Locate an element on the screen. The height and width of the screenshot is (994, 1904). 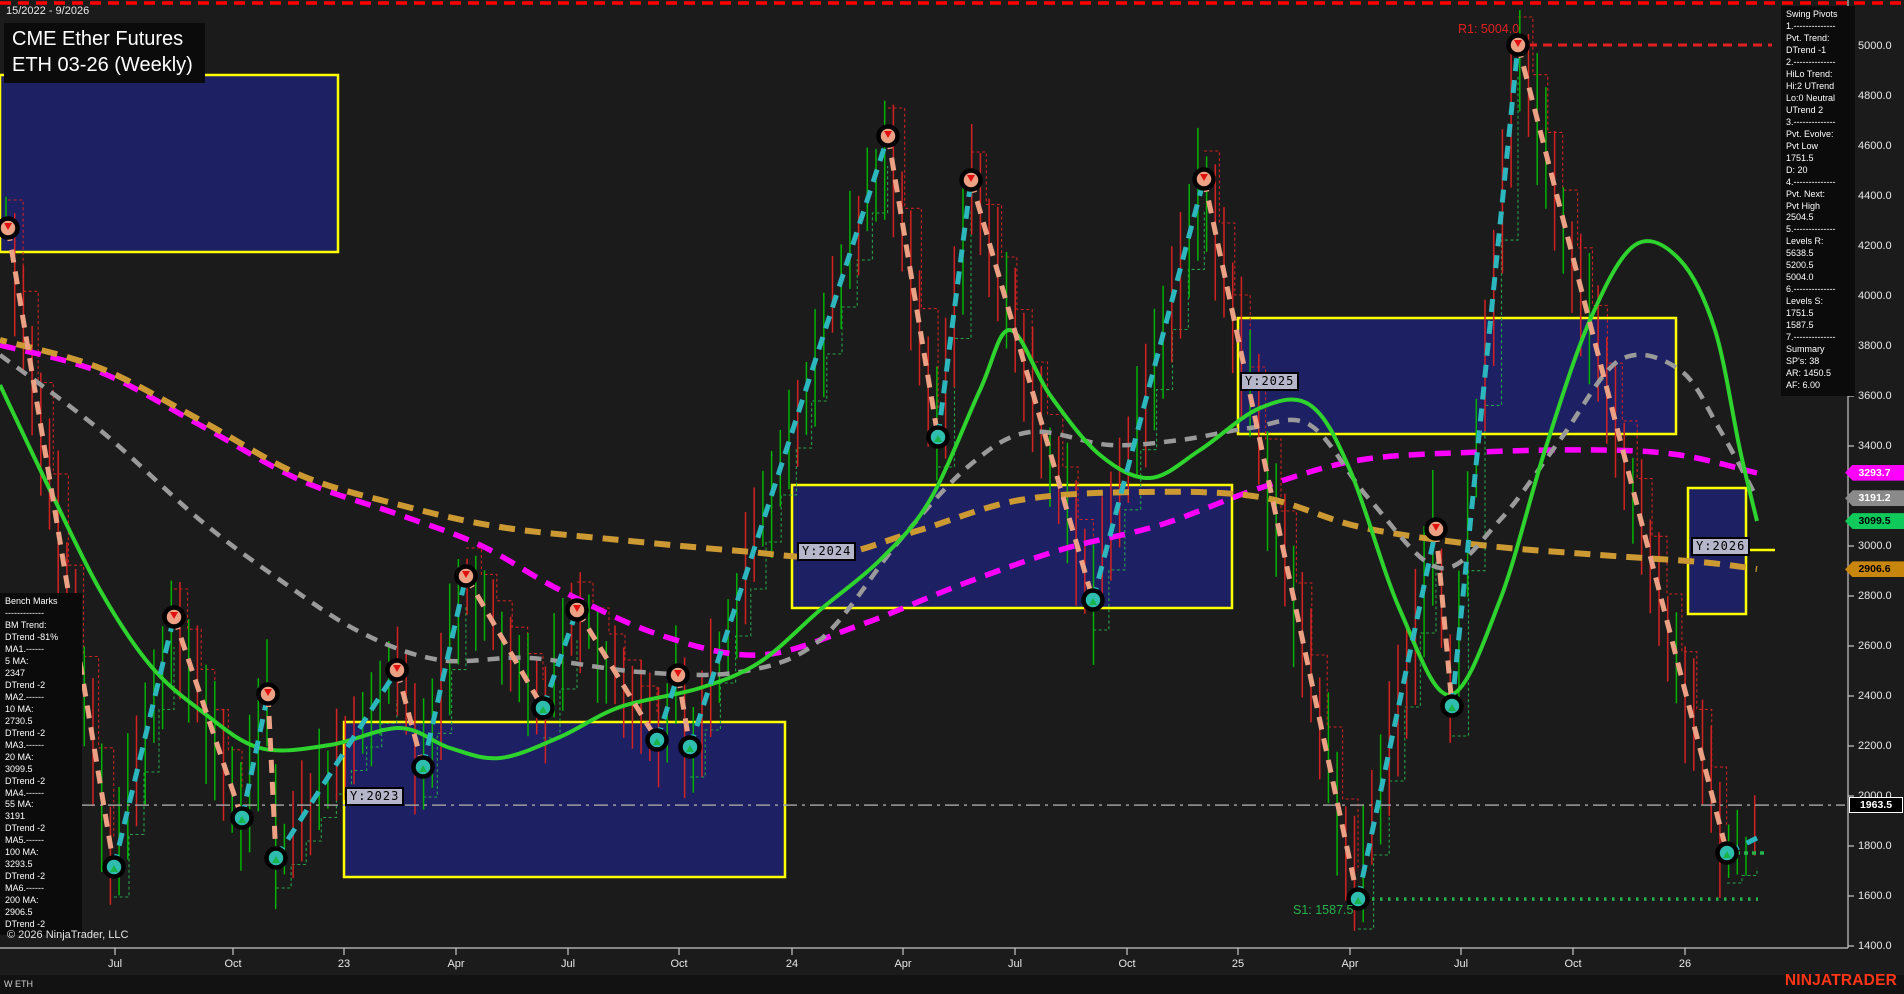
price-level-tag: 3191.2 is located at coordinates (1874, 498).